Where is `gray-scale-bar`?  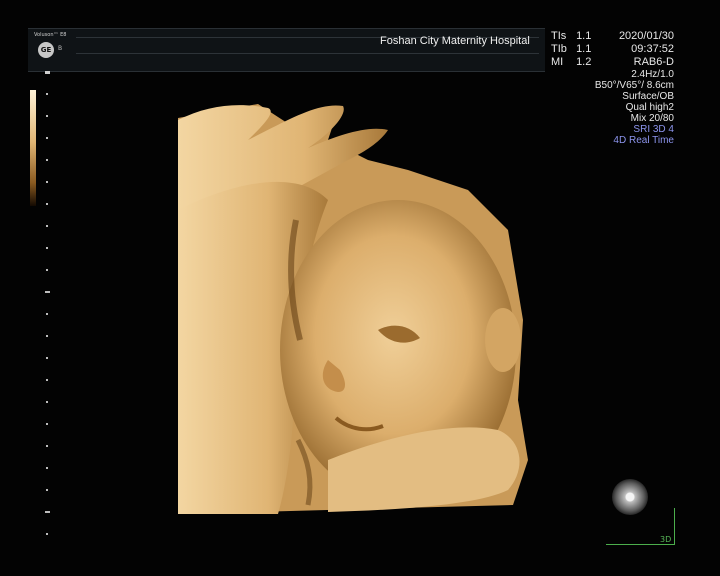
gray-scale-bar is located at coordinates (33, 148).